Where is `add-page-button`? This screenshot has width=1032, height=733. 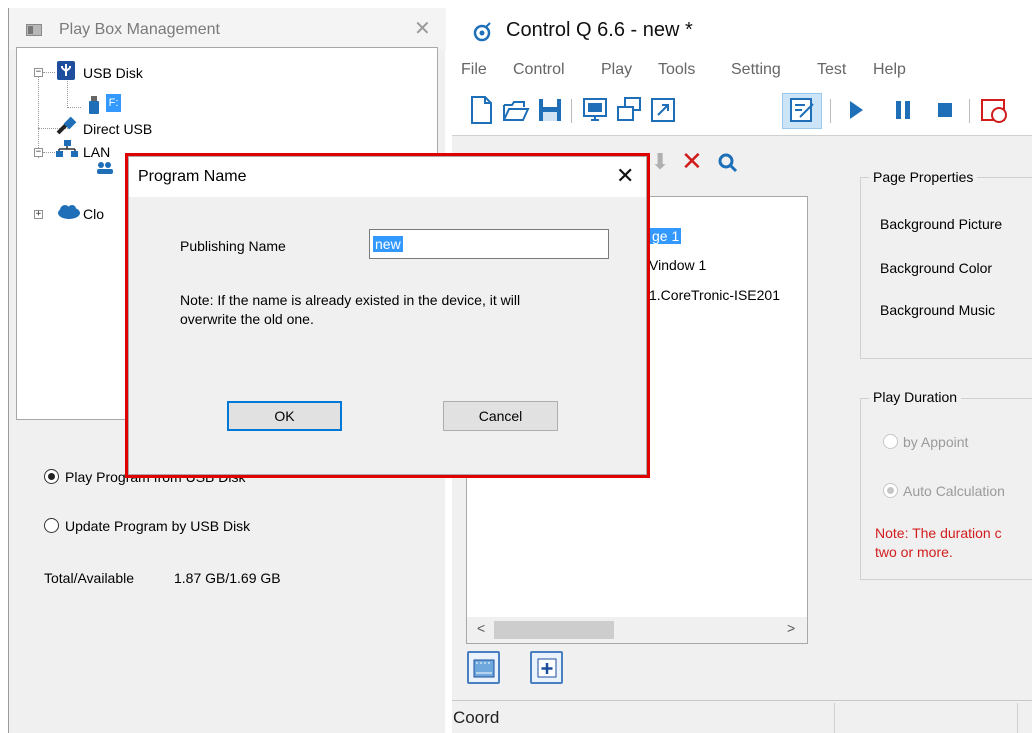 add-page-button is located at coordinates (546, 667).